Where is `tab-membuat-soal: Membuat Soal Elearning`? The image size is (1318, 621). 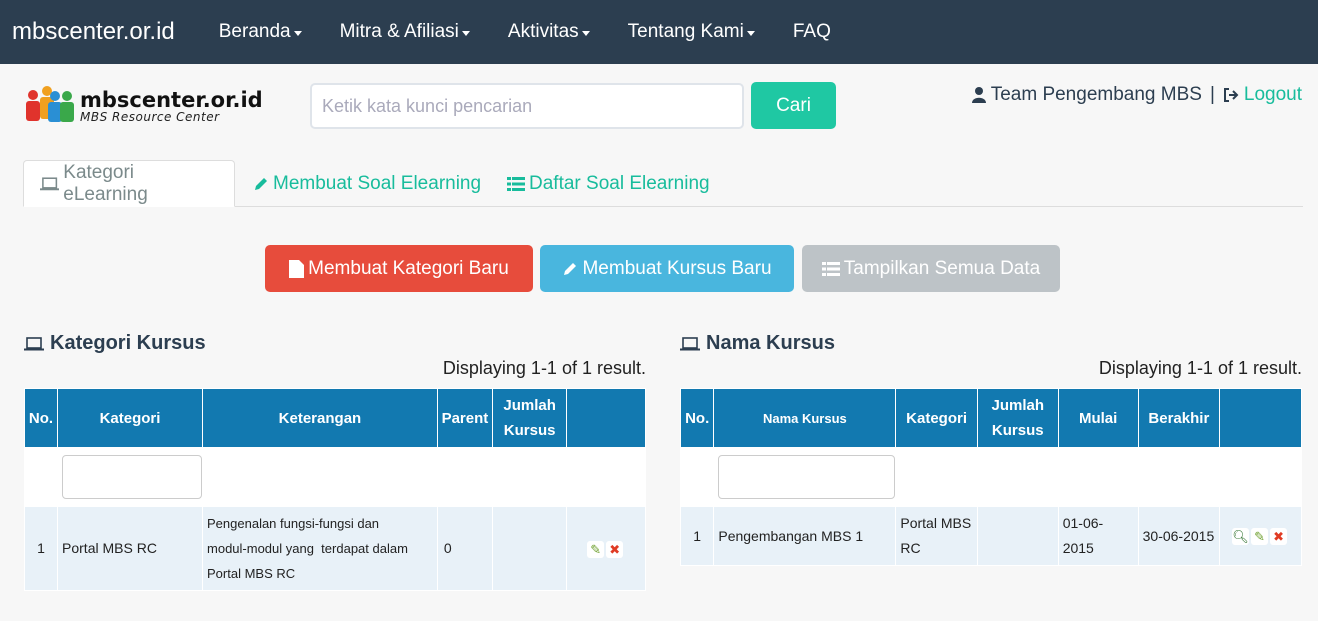
tab-membuat-soal: Membuat Soal Elearning is located at coordinates (367, 183).